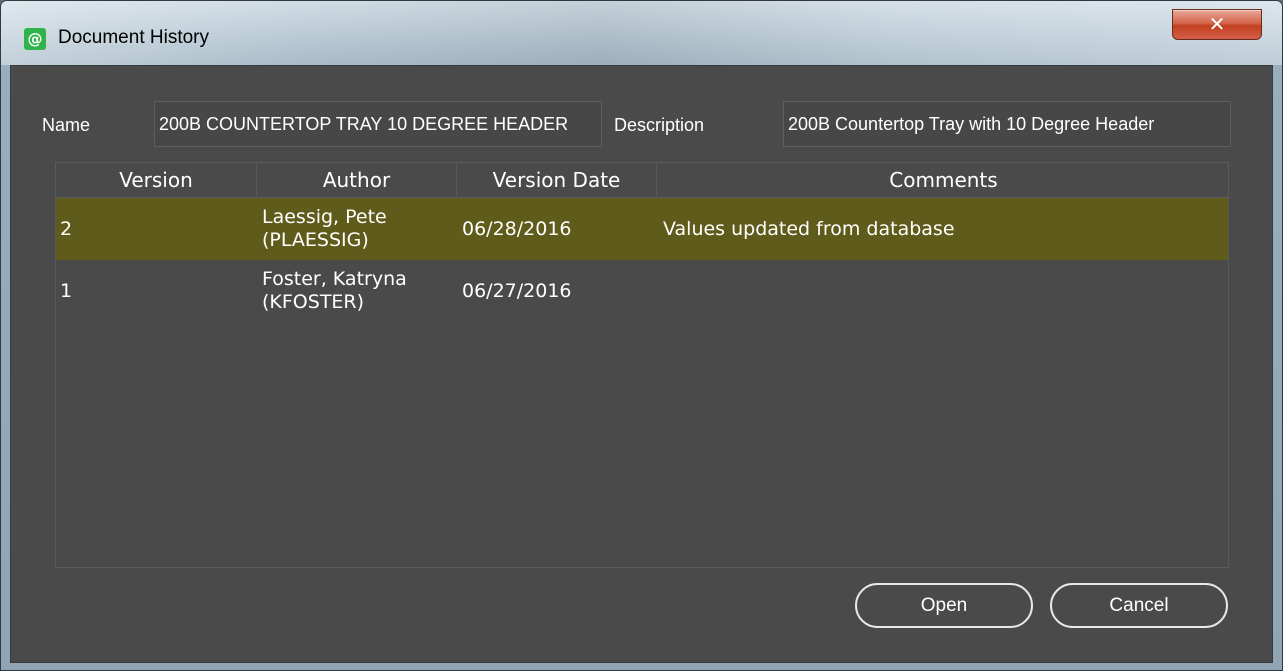  Describe the element at coordinates (66, 291) in the screenshot. I see `version-cell: 1` at that location.